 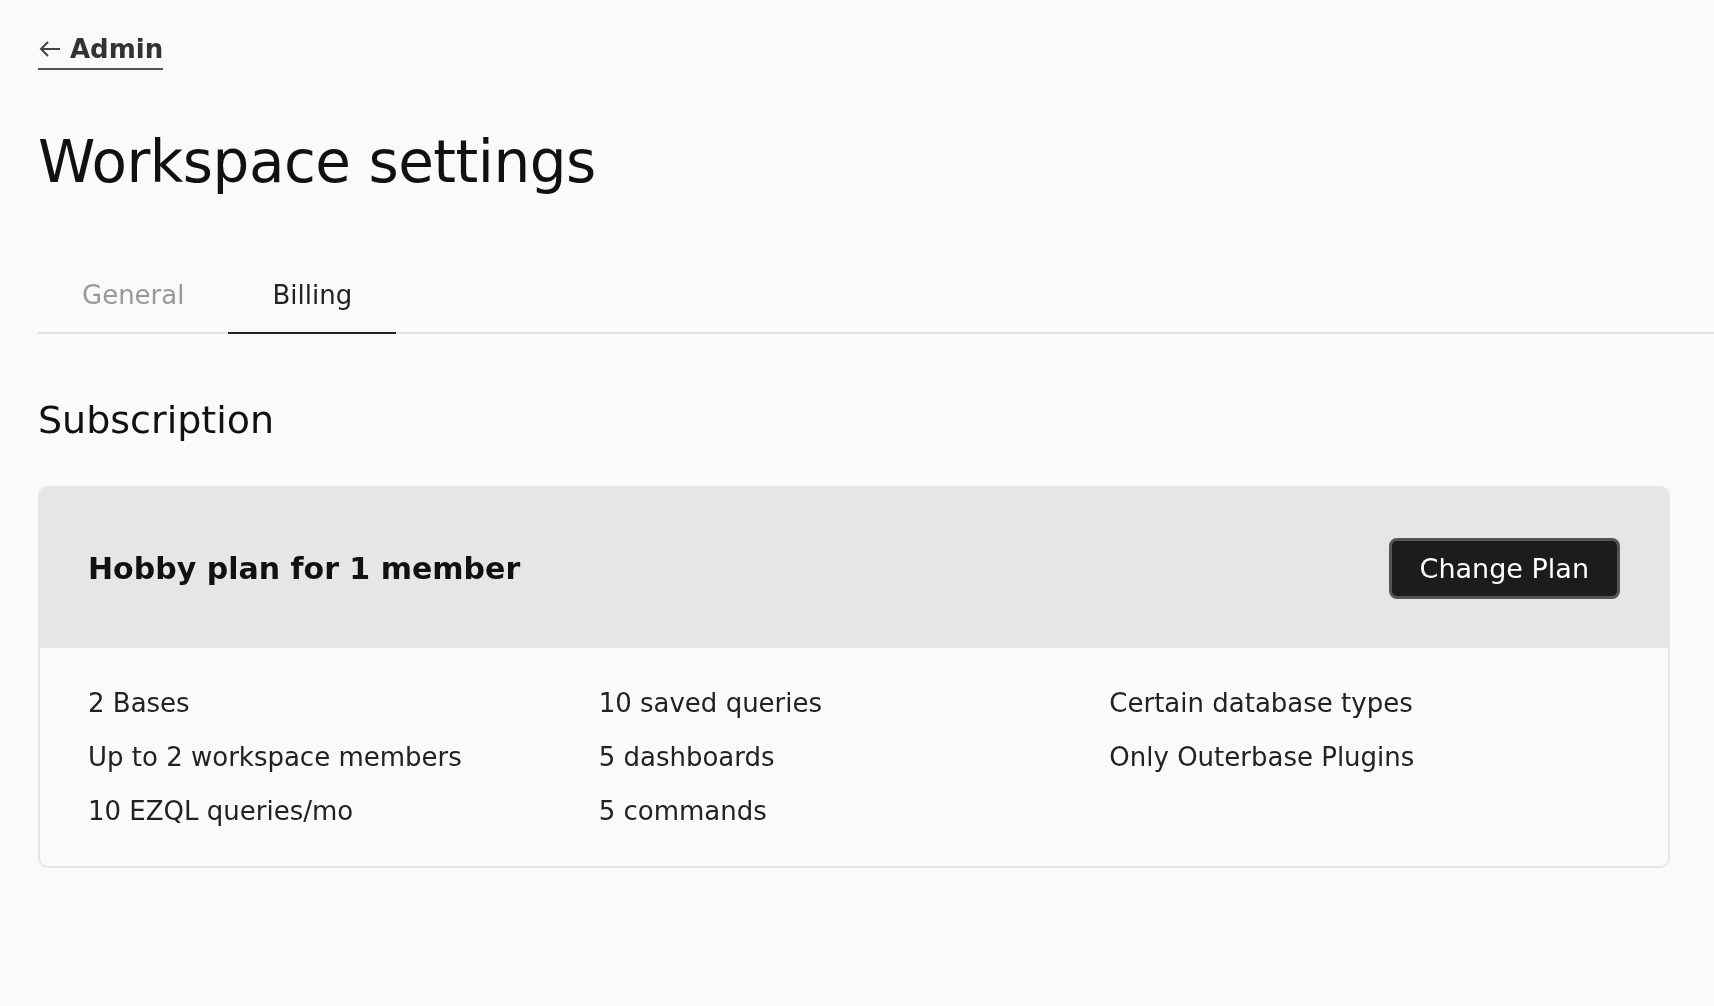 I want to click on plan-feature: 10 EZQL queries/mo, so click(x=221, y=811).